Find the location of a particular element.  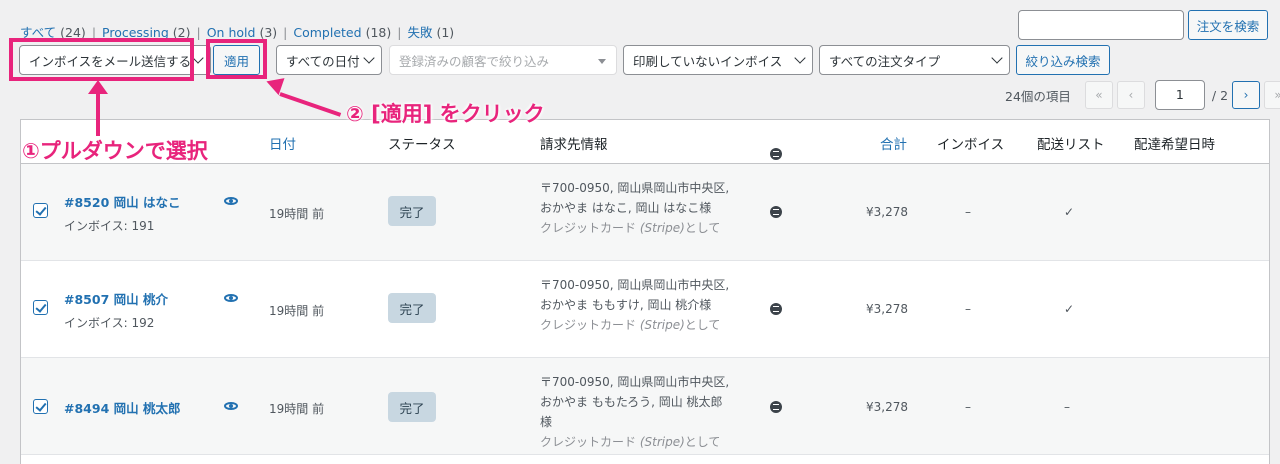

total-pages: / 2 is located at coordinates (1220, 95).